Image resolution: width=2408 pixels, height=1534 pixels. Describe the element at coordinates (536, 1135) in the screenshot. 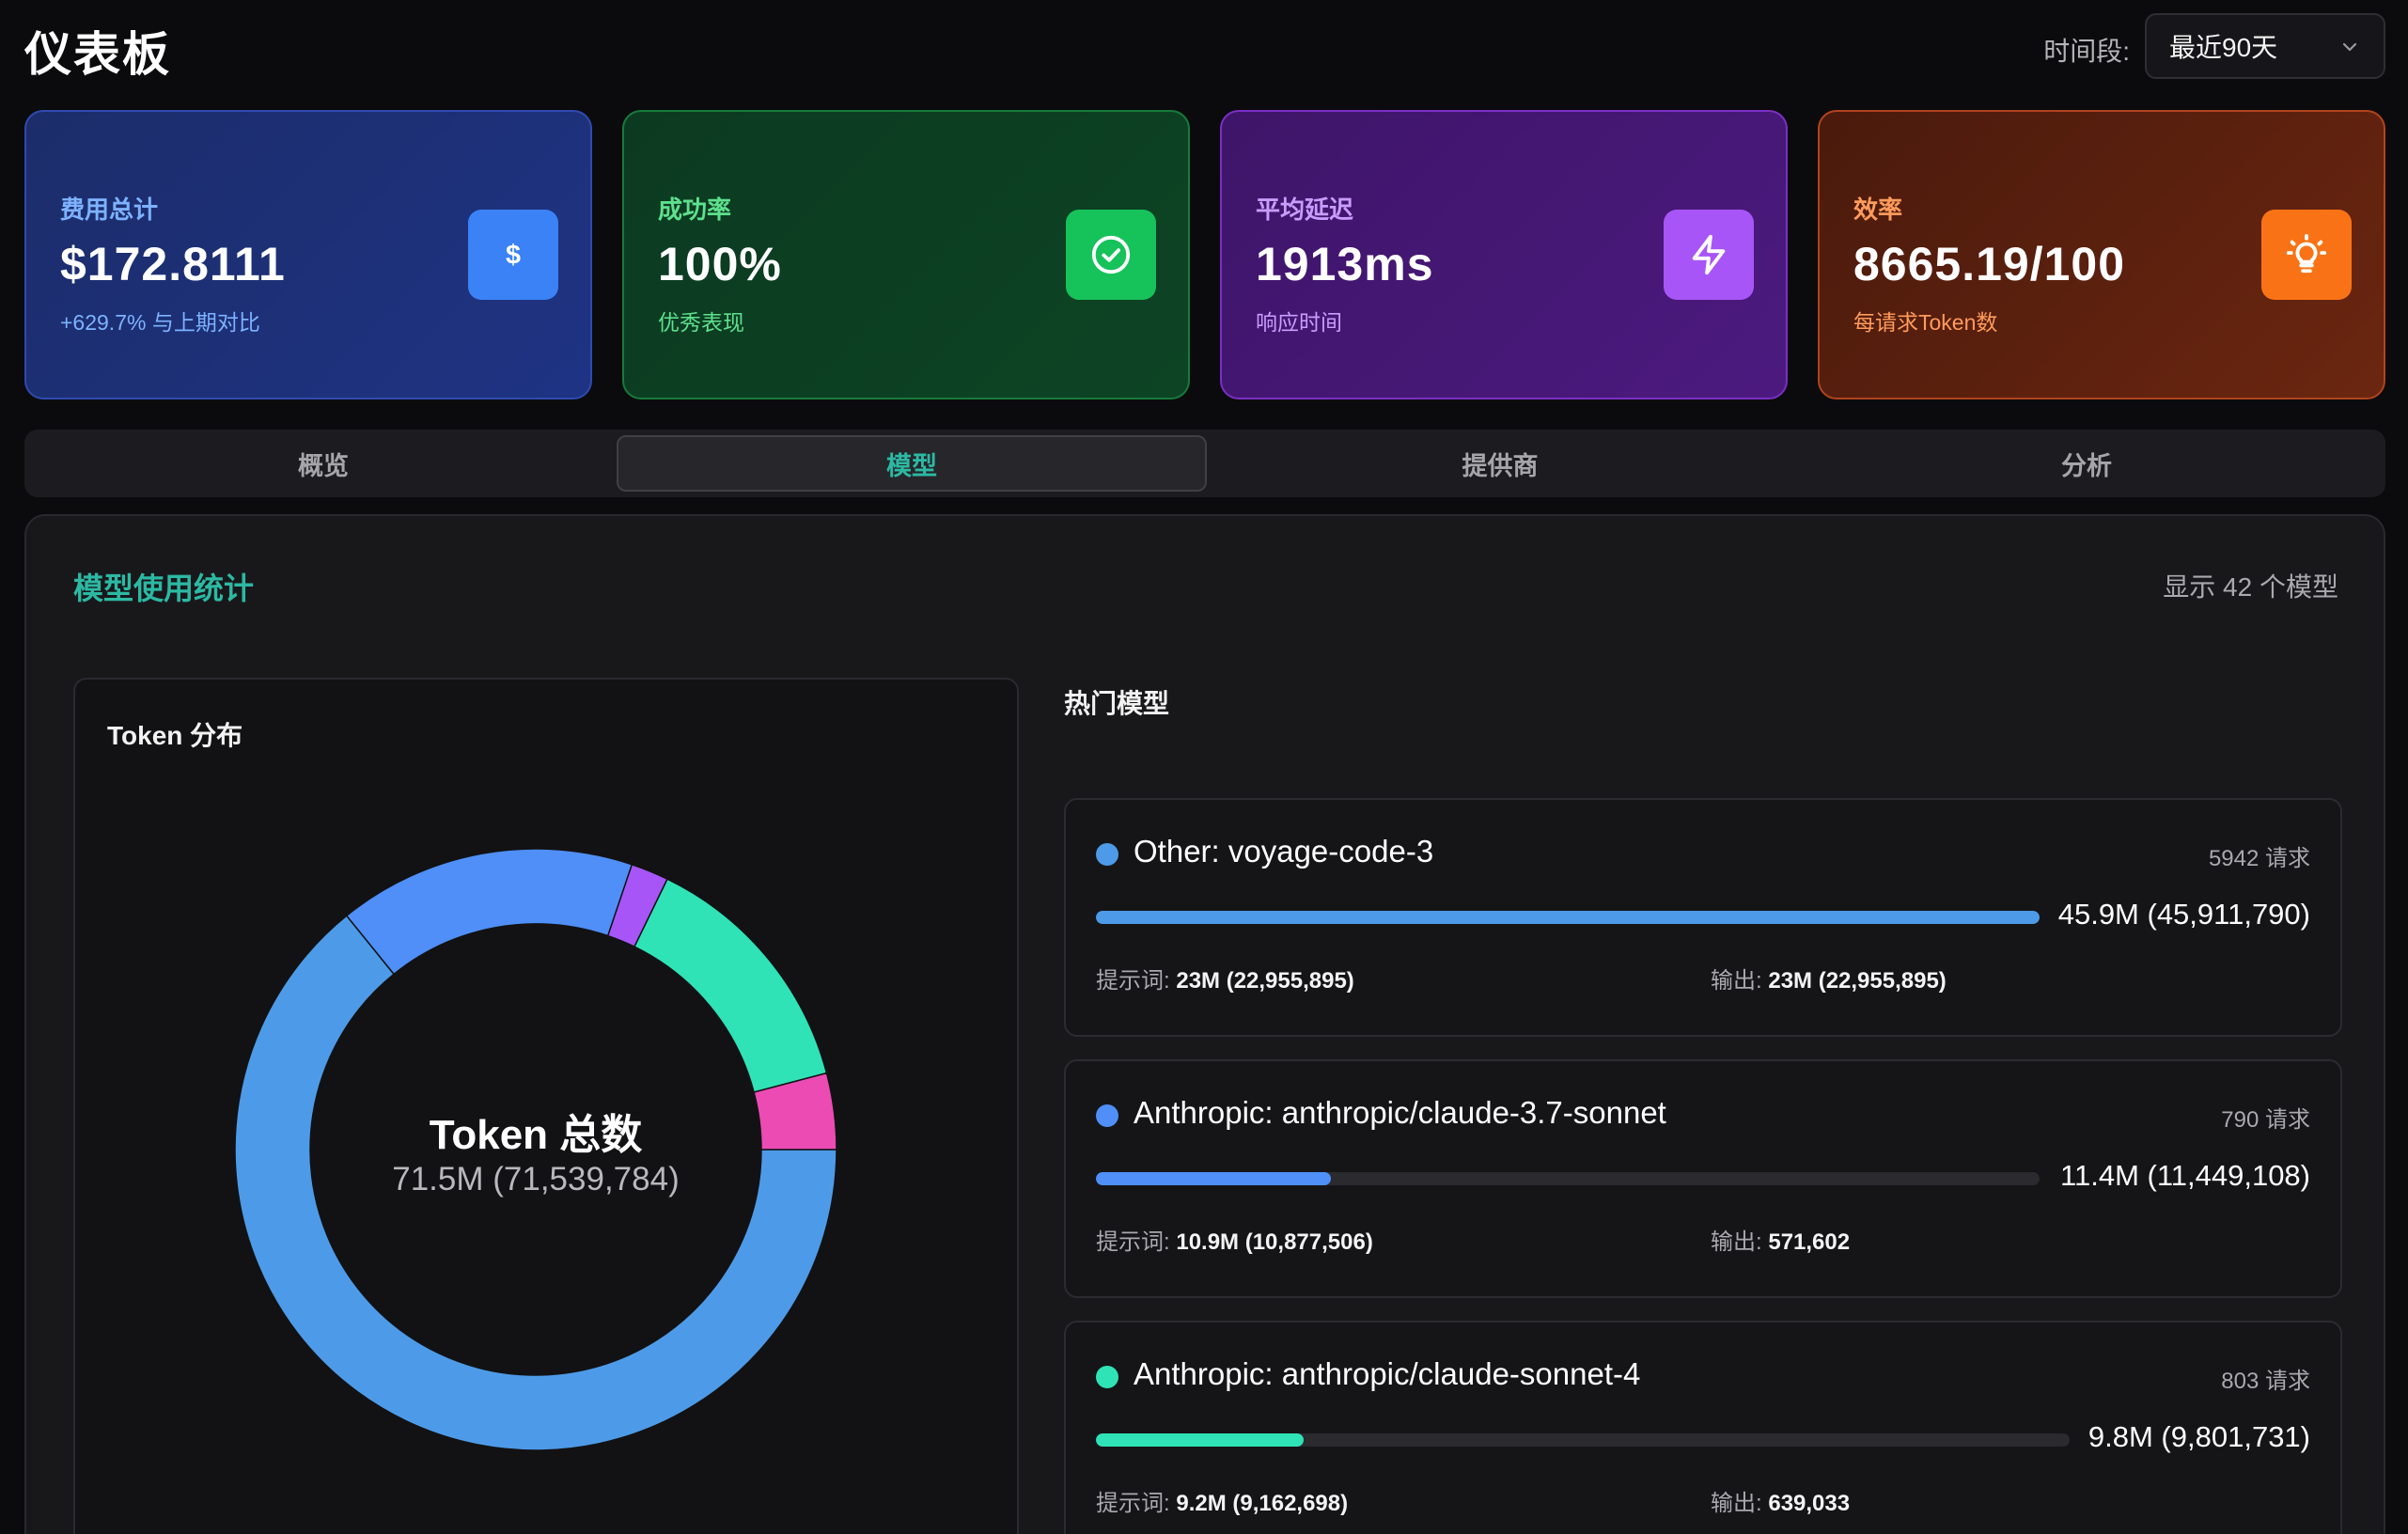

I see `donut-center-title: Token 总数` at that location.